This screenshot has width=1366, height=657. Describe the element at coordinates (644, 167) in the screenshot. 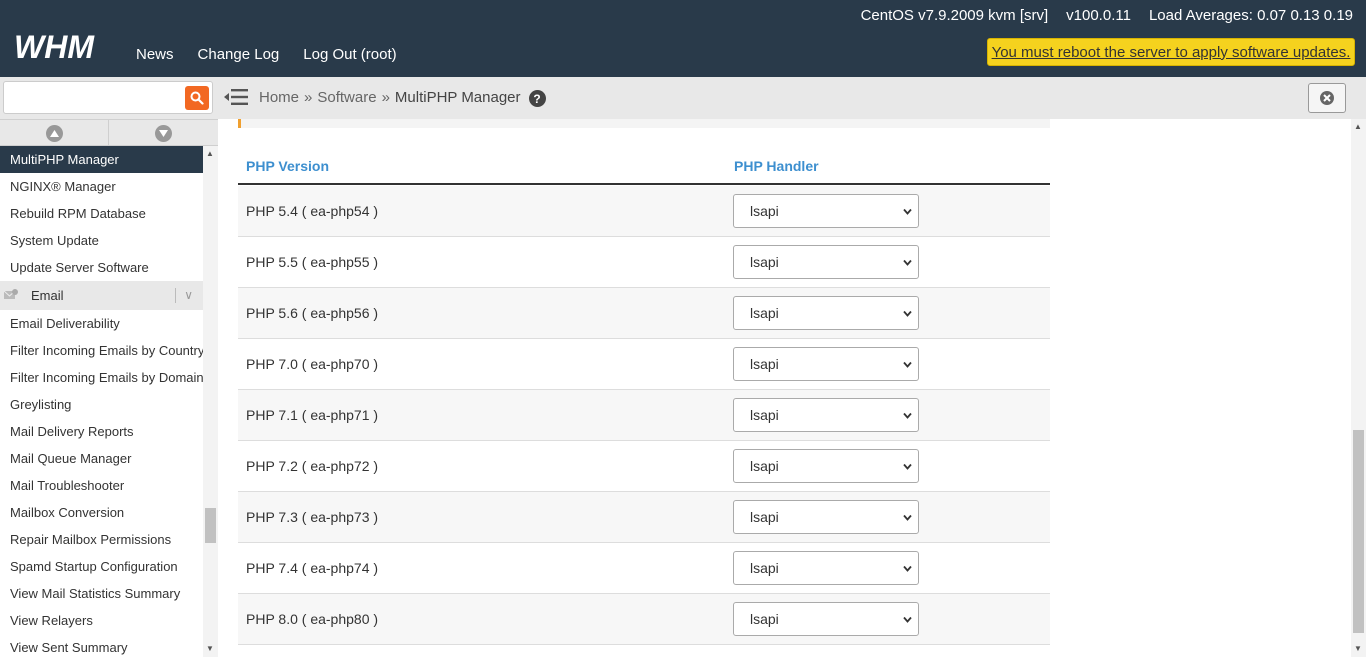

I see `table-header: PHP Version PHP Handler` at that location.